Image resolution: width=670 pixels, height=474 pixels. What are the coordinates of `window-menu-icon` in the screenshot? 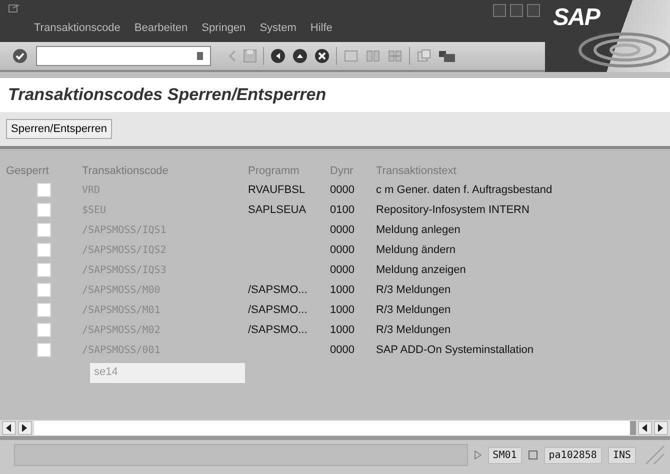 It's located at (14, 9).